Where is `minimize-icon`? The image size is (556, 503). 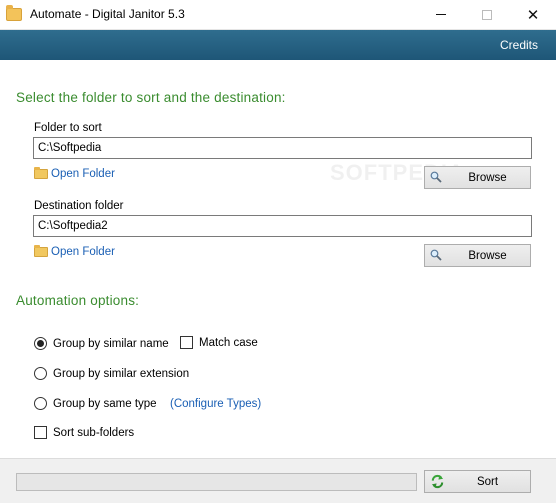
minimize-icon is located at coordinates (441, 14).